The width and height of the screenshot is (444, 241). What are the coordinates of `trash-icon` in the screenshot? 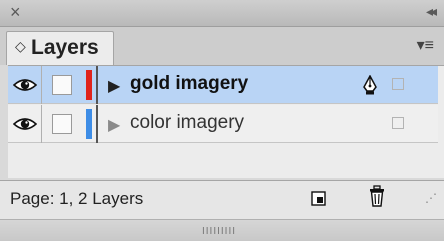 It's located at (377, 197).